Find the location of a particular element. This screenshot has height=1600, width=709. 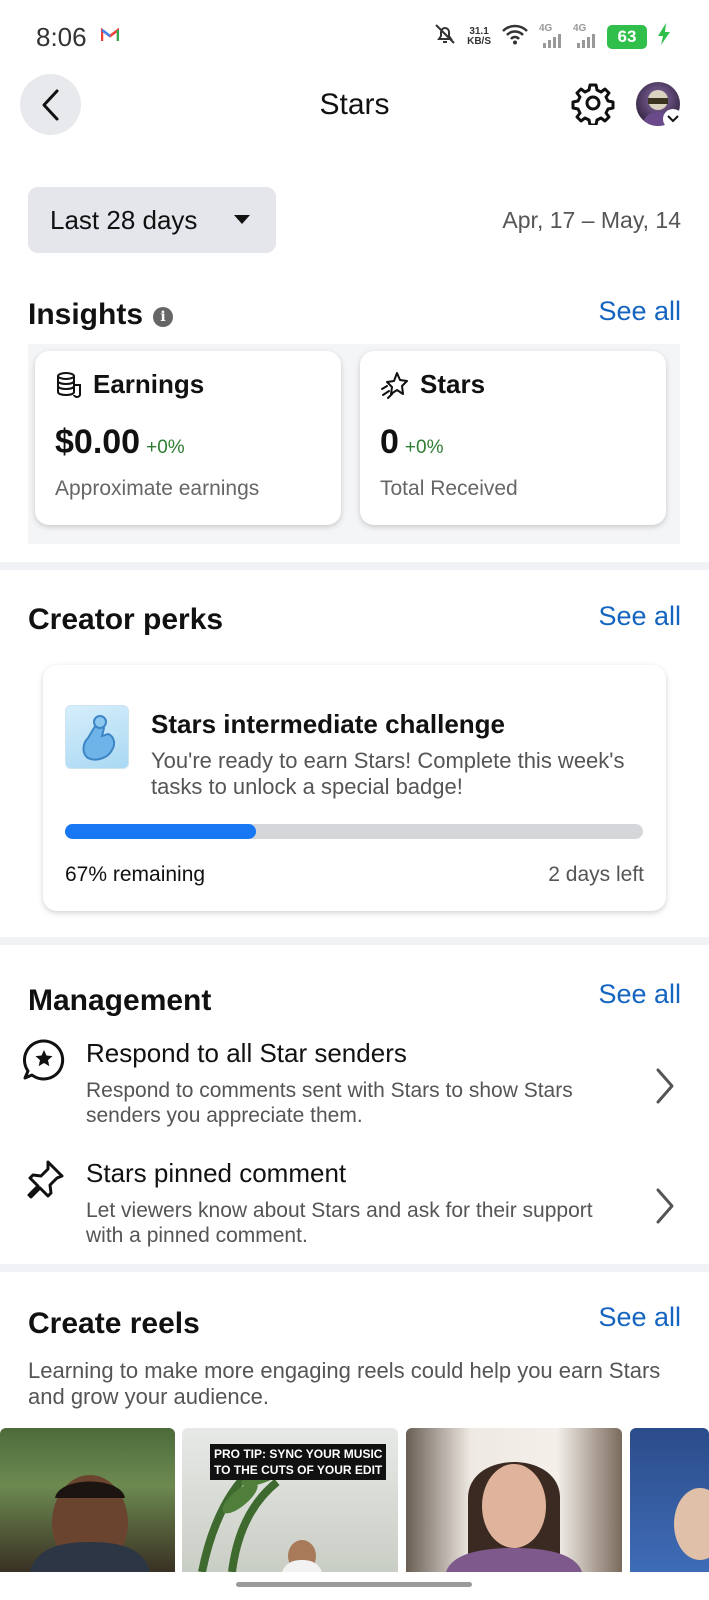

challenge-title: Stars intermediate challenge is located at coordinates (328, 724).